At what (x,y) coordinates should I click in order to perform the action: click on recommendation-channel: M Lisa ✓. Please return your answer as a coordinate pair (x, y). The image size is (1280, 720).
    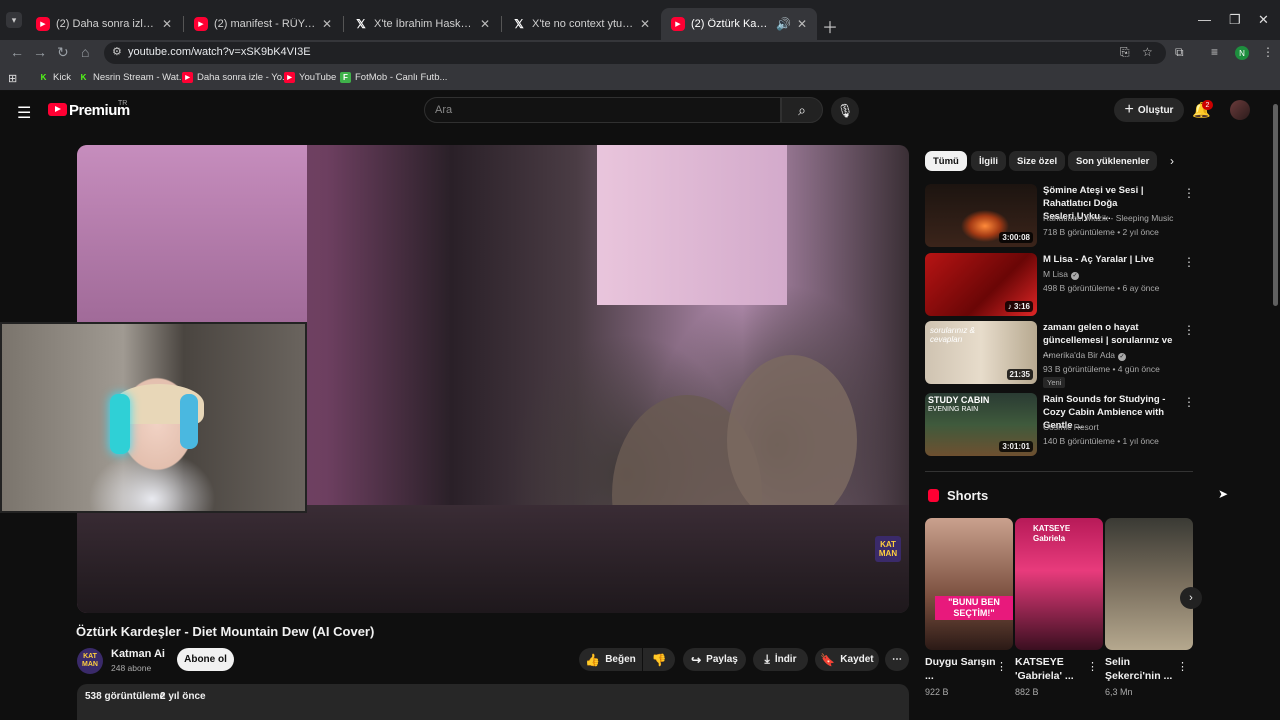
    Looking at the image, I should click on (1061, 274).